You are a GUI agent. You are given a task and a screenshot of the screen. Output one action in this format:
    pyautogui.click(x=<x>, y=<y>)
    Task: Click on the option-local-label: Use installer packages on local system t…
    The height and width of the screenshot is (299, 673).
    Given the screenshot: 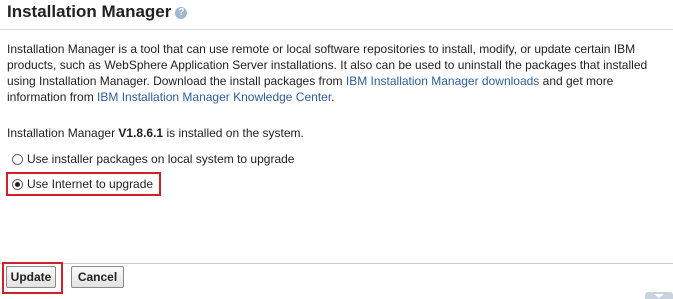 What is the action you would take?
    pyautogui.click(x=160, y=159)
    